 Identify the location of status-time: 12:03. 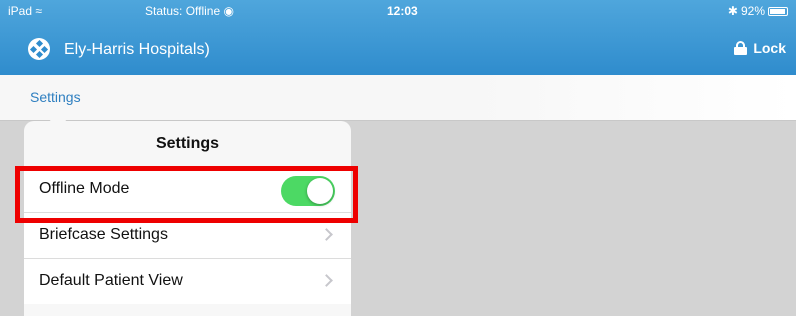
(402, 11).